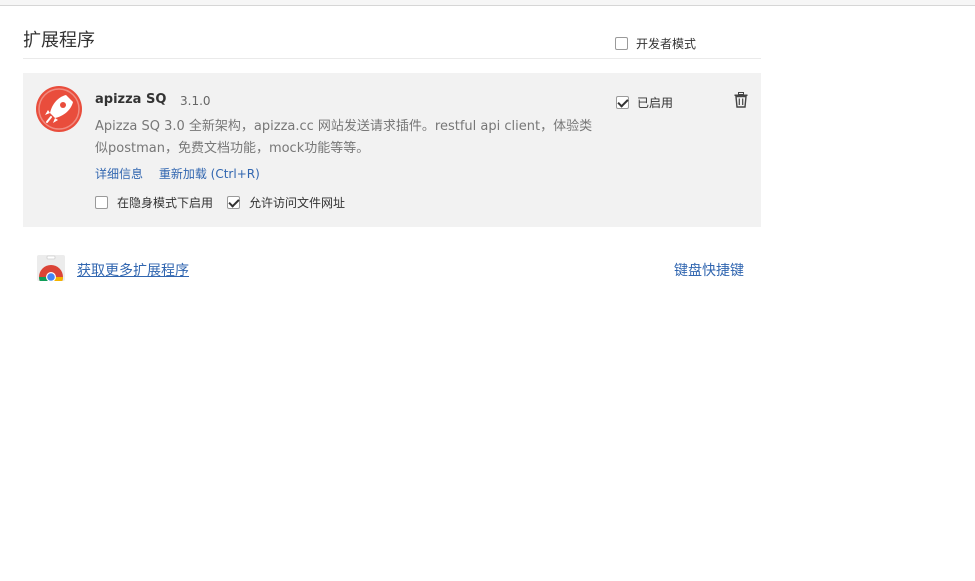 This screenshot has height=581, width=975. I want to click on extension-options: 在隐身模式下启用 允许访问文件网址, so click(227, 202).